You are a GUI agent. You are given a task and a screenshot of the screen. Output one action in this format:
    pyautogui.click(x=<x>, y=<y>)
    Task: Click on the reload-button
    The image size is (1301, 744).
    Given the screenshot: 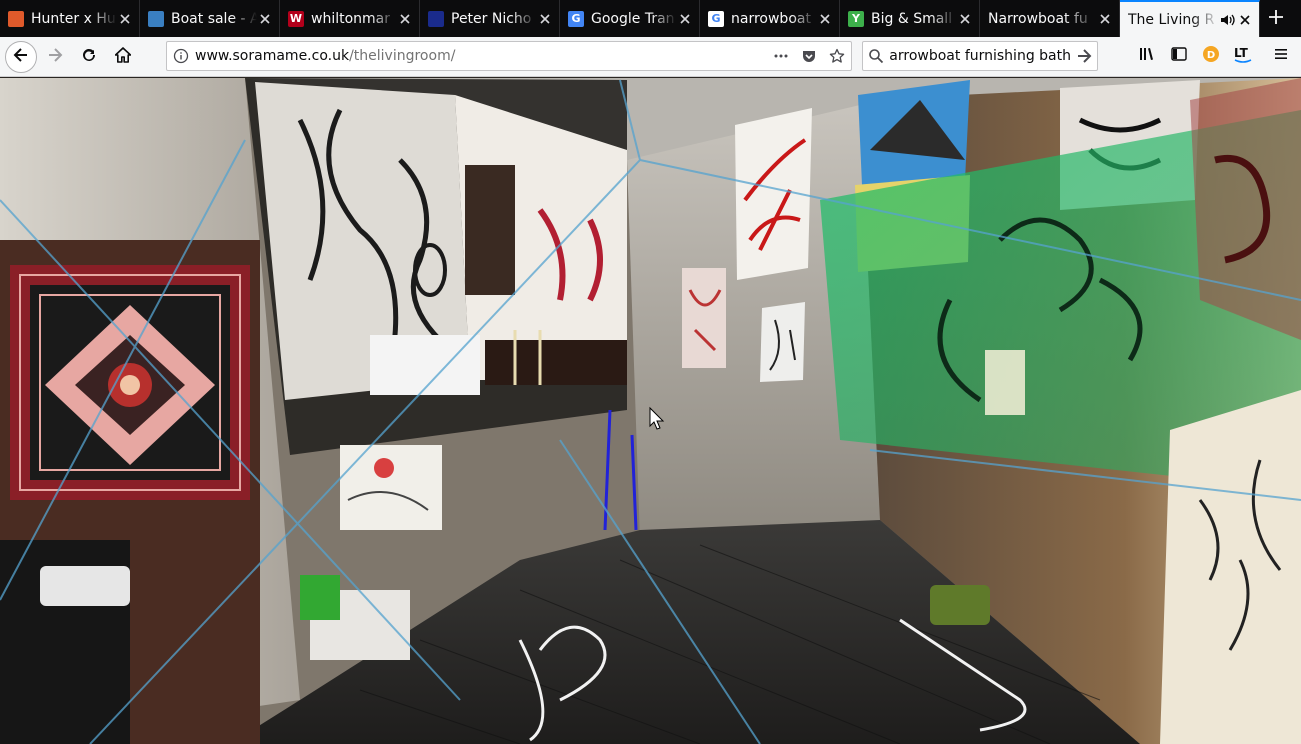 What is the action you would take?
    pyautogui.click(x=89, y=57)
    